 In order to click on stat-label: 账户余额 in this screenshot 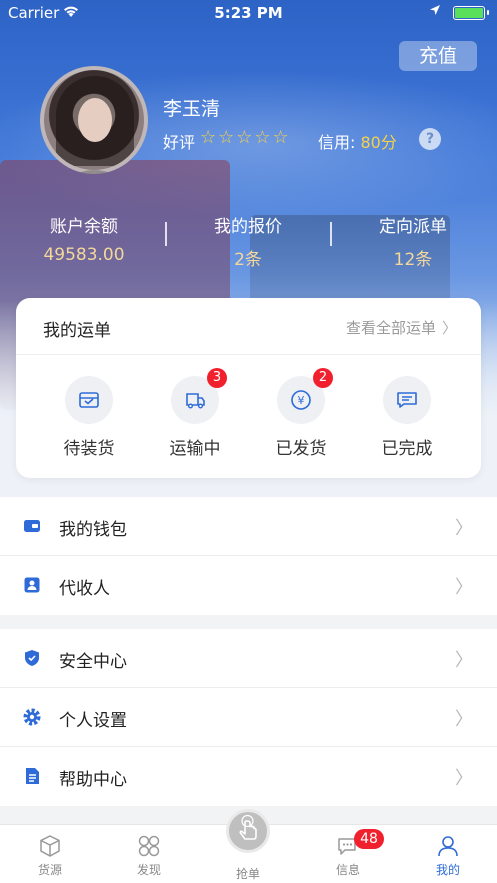, I will do `click(84, 227)`.